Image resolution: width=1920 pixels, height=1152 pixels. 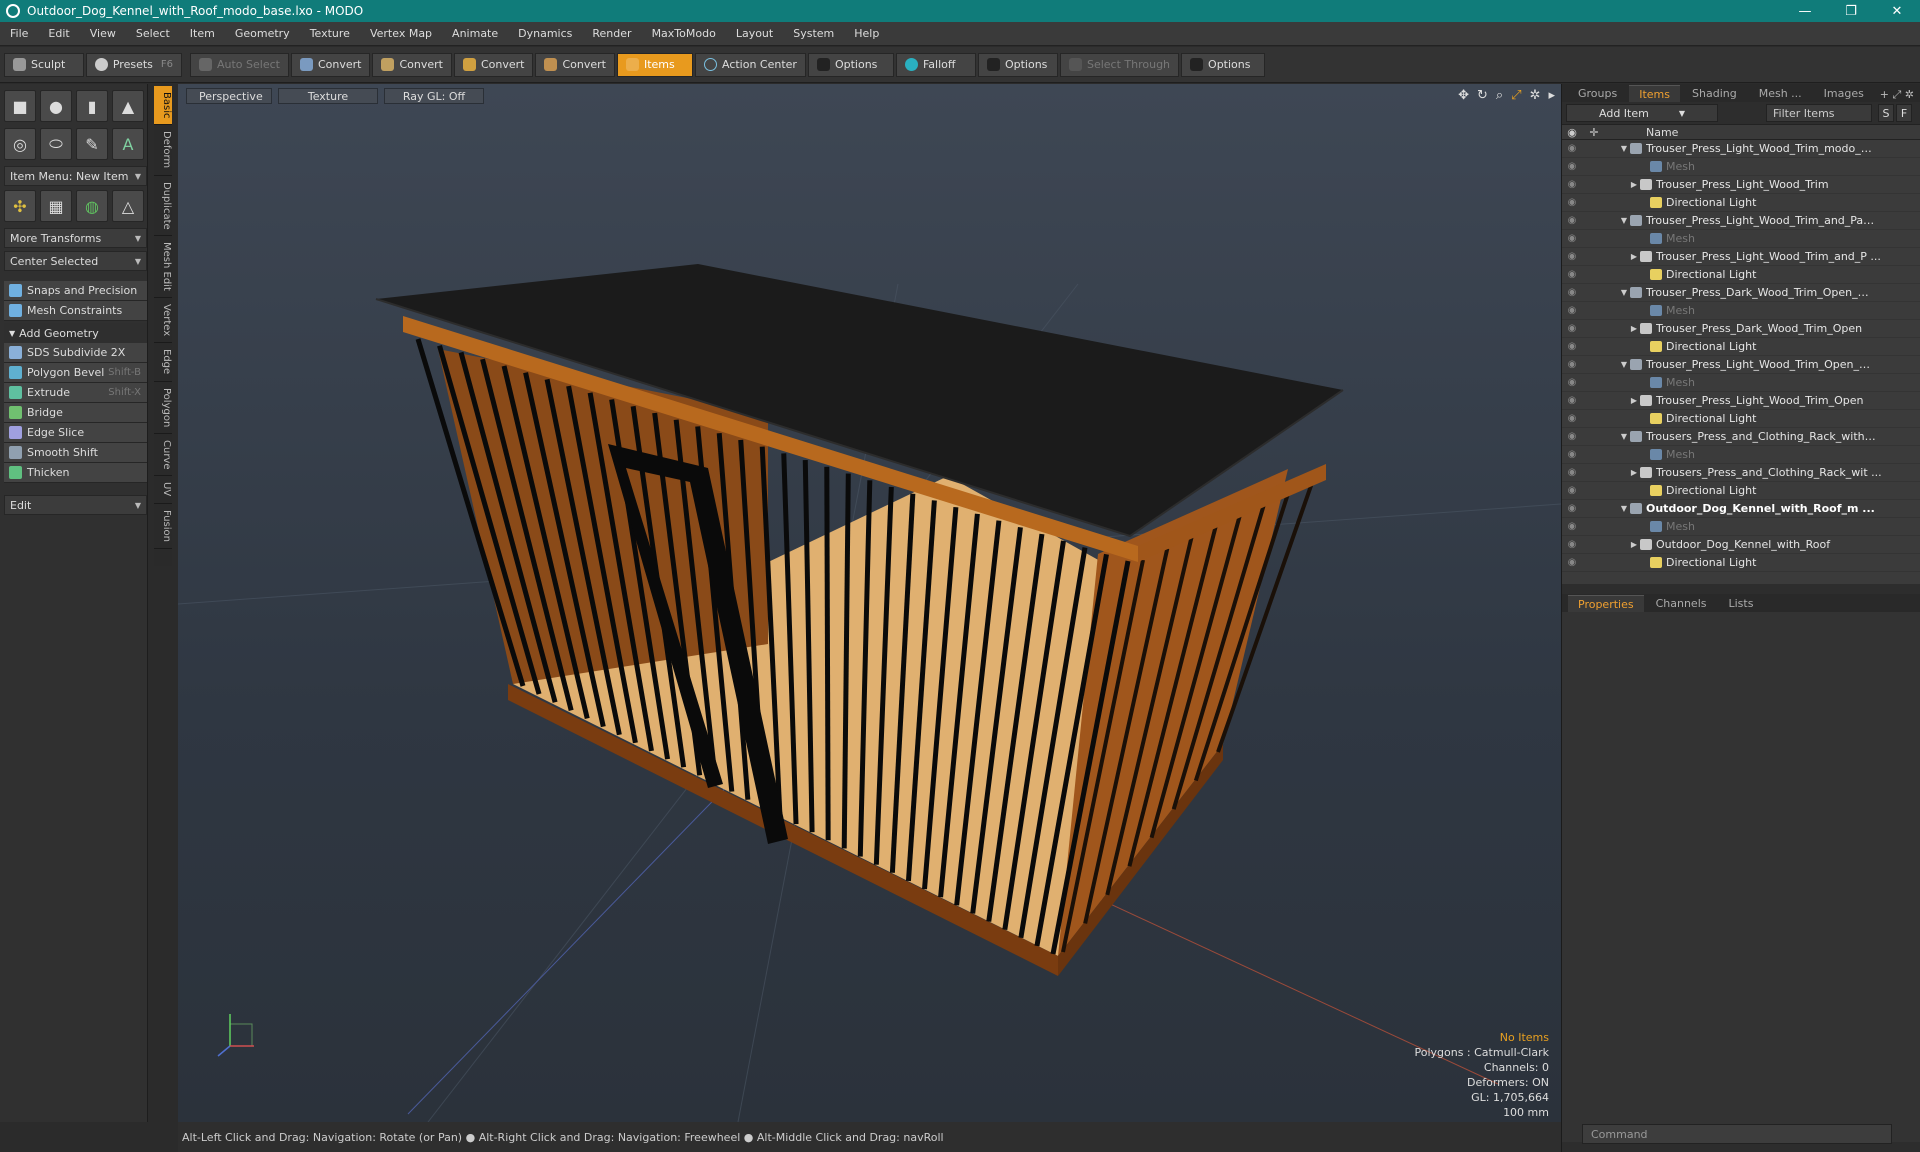 I want to click on action-center-button: Action Center, so click(x=750, y=64).